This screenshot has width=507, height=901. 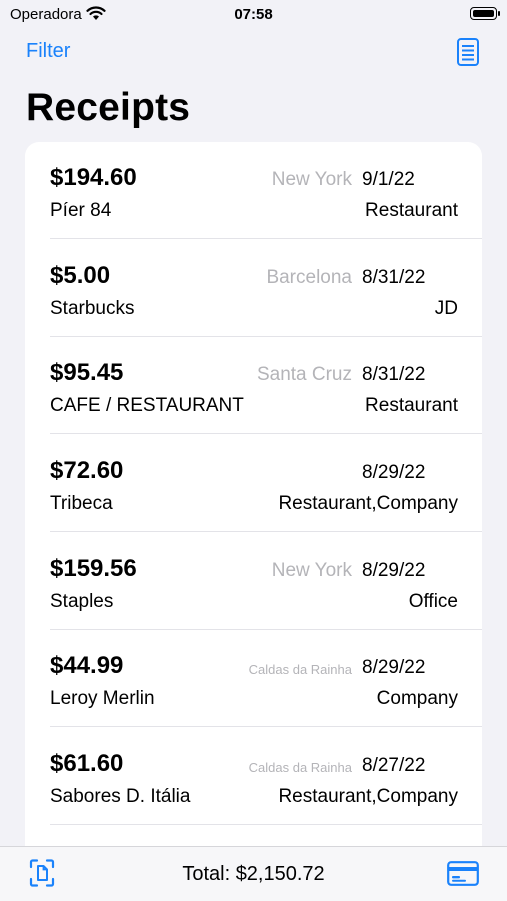 I want to click on bottom-toolbar: Total: $2,150.72, so click(x=253, y=873).